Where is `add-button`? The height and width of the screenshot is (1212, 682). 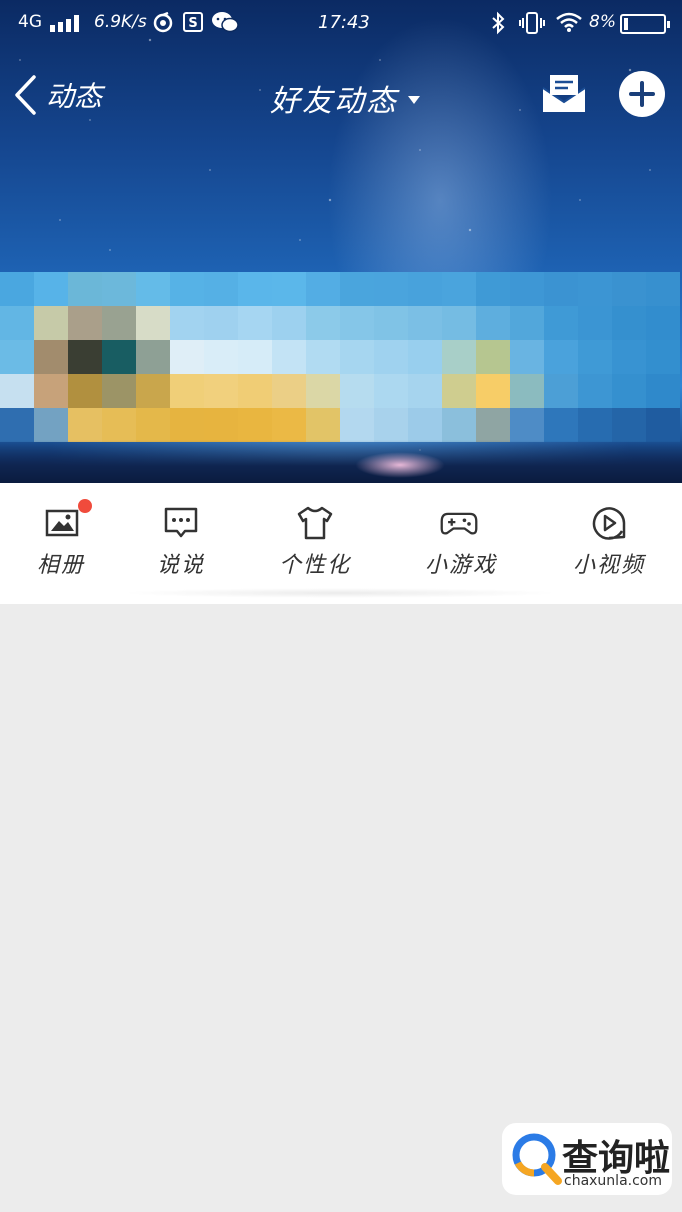 add-button is located at coordinates (642, 94).